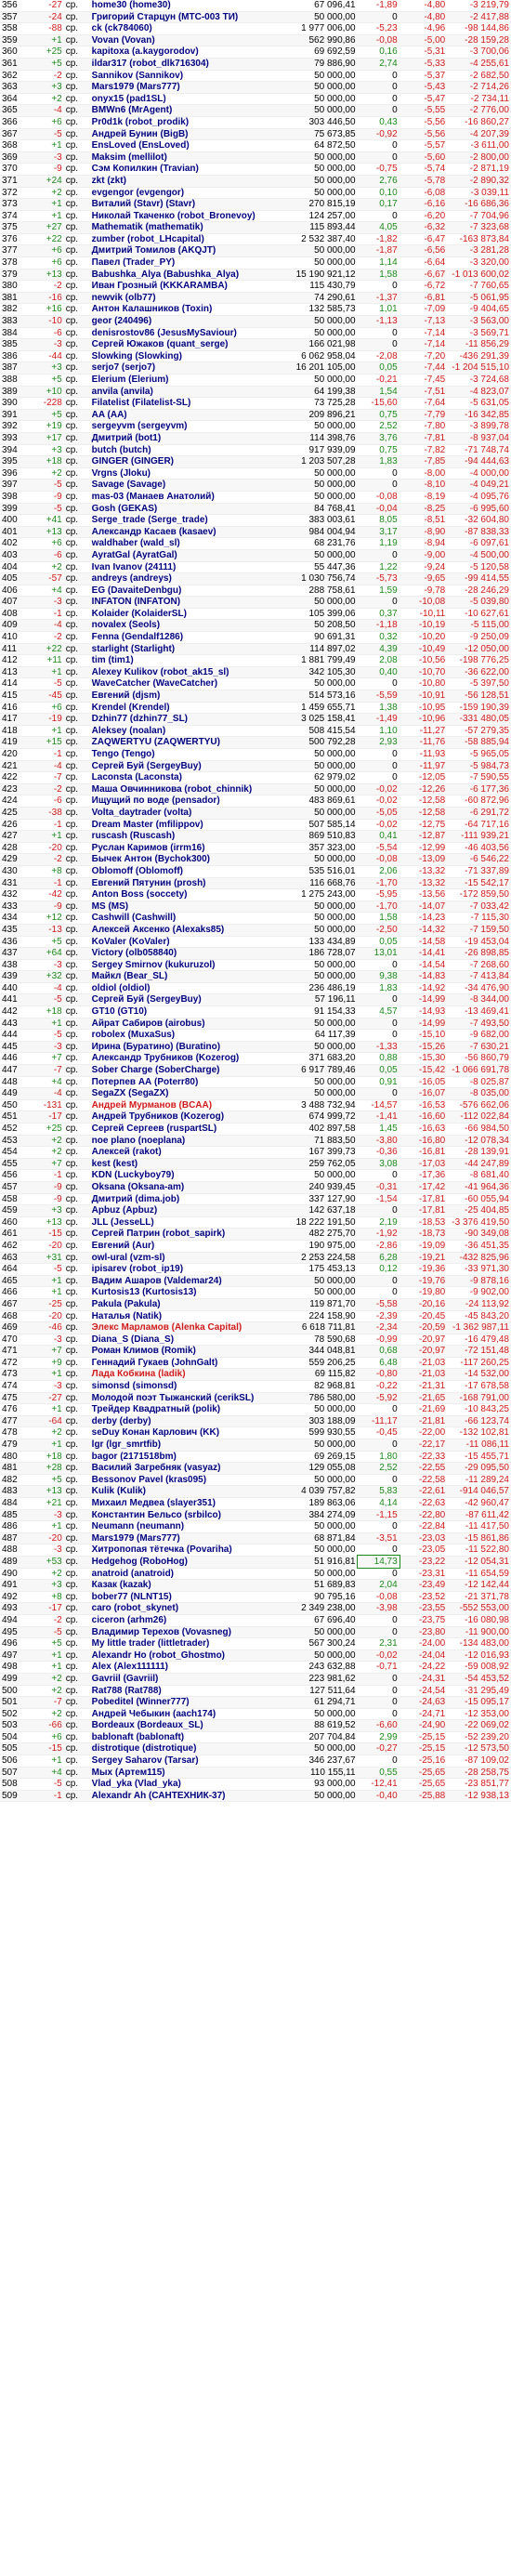  I want to click on name-cell: EG (DavaiteDenbgu), so click(189, 591).